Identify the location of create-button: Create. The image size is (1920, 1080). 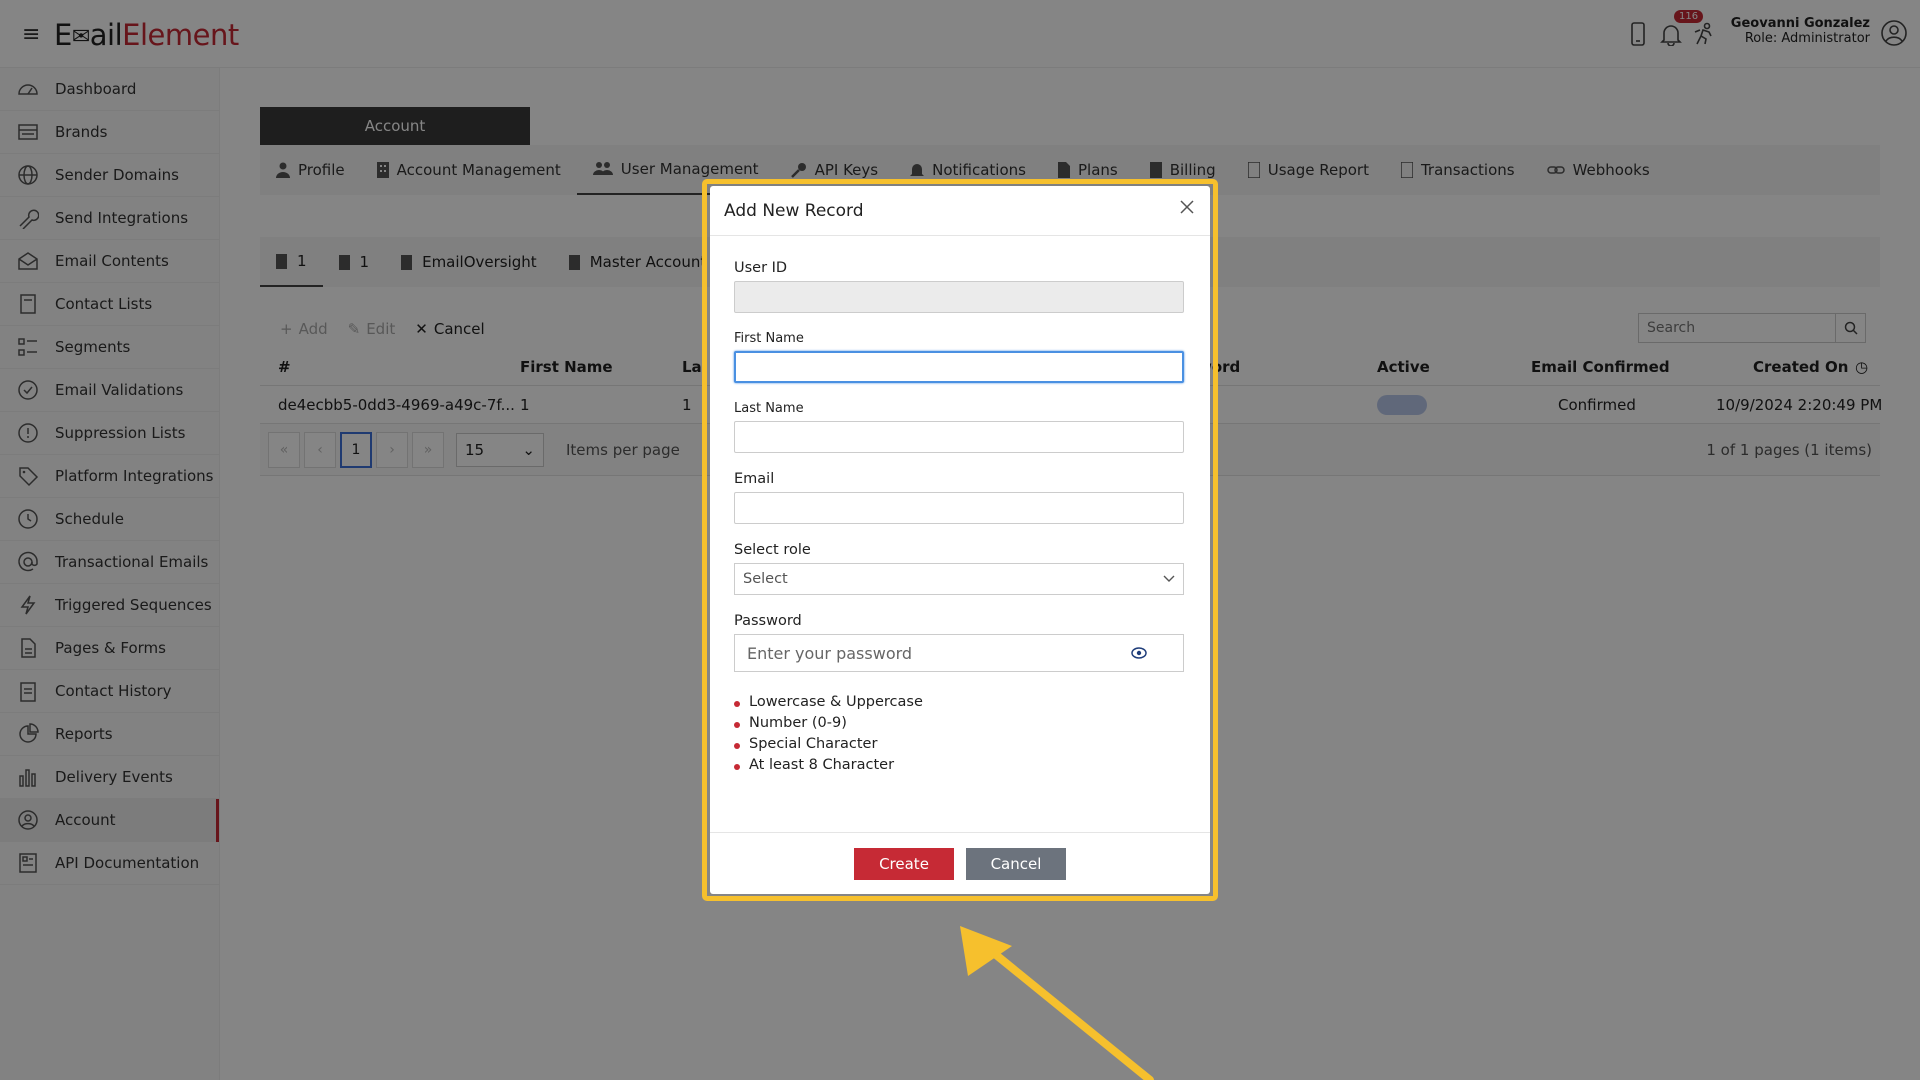
(904, 863).